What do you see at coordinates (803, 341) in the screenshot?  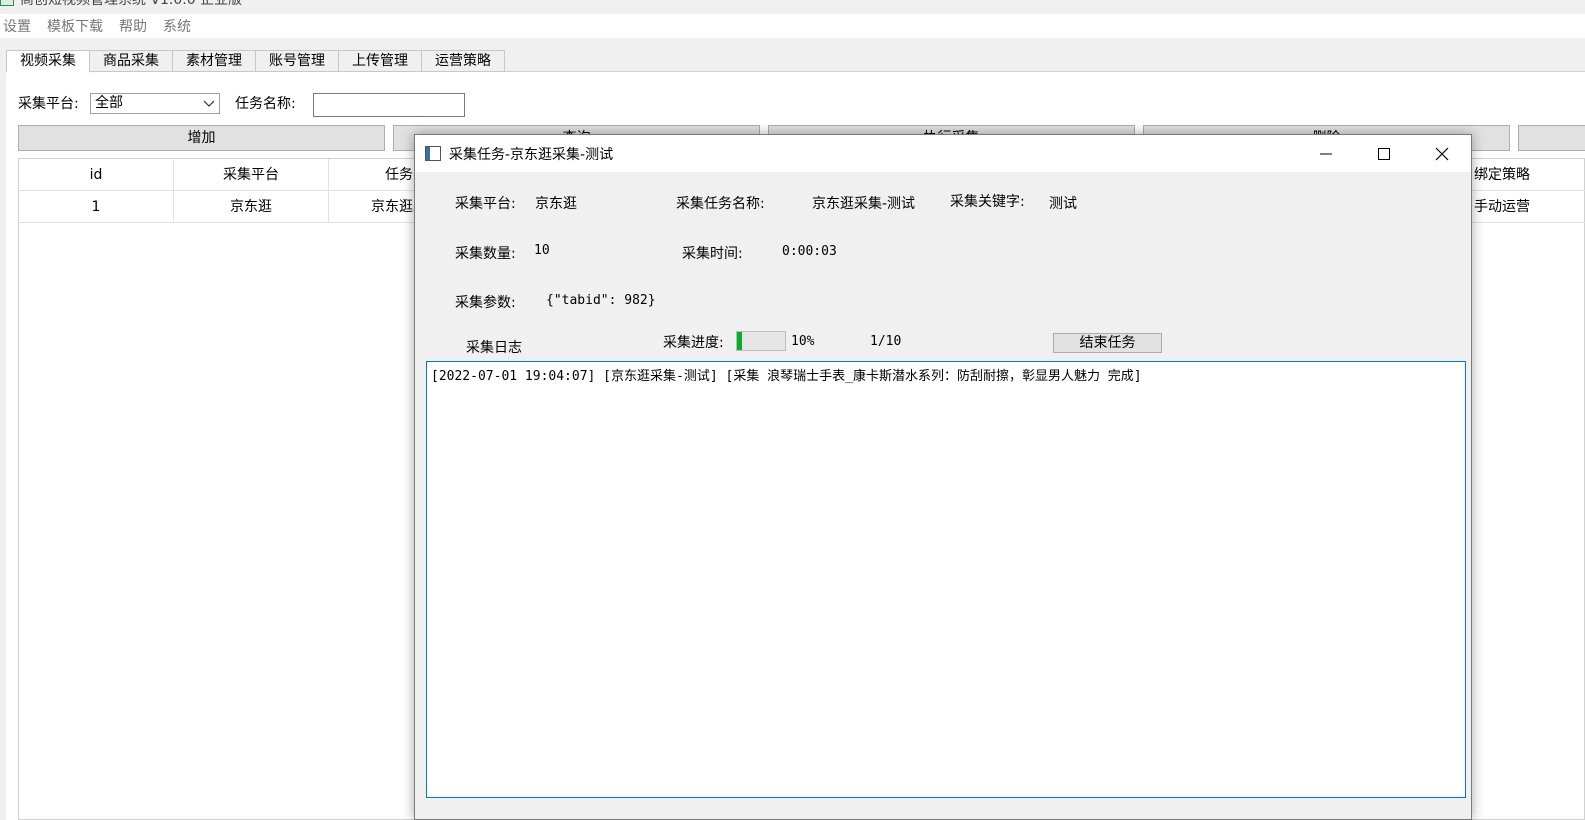 I see `progress-percent: 10%` at bounding box center [803, 341].